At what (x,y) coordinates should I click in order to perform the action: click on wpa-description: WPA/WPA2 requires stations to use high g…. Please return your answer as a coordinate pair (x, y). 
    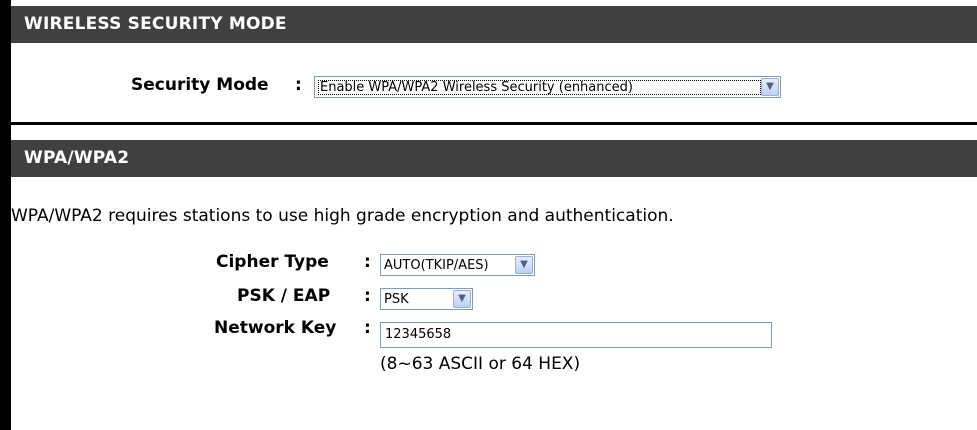
    Looking at the image, I should click on (342, 216).